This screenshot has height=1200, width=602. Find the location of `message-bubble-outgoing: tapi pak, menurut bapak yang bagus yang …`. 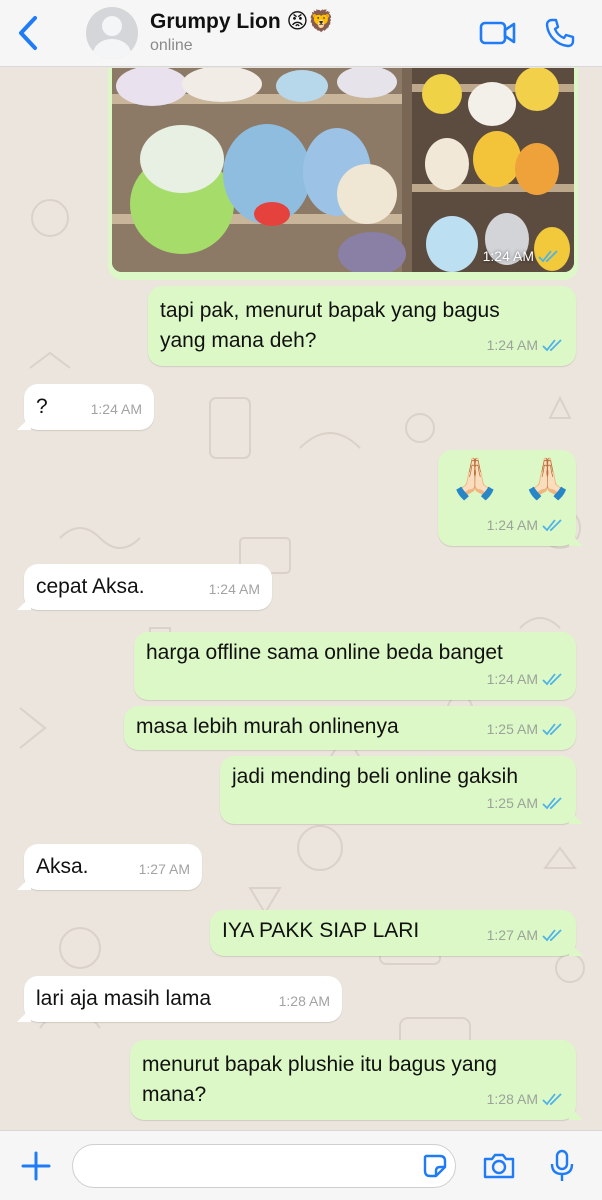

message-bubble-outgoing: tapi pak, menurut bapak yang bagus yang … is located at coordinates (362, 326).